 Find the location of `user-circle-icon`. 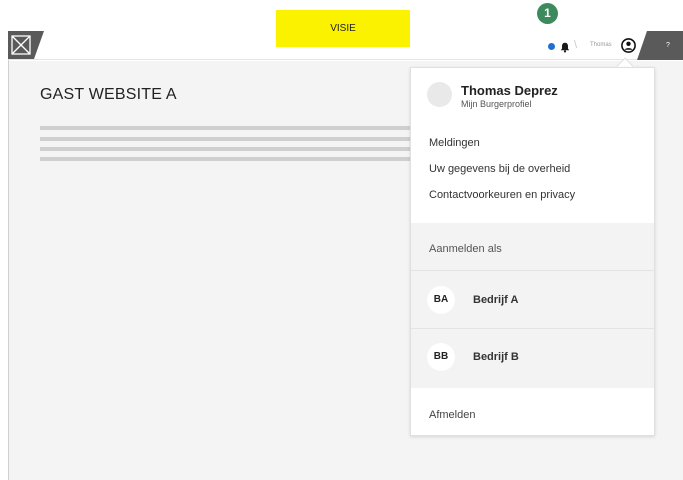

user-circle-icon is located at coordinates (628, 45).